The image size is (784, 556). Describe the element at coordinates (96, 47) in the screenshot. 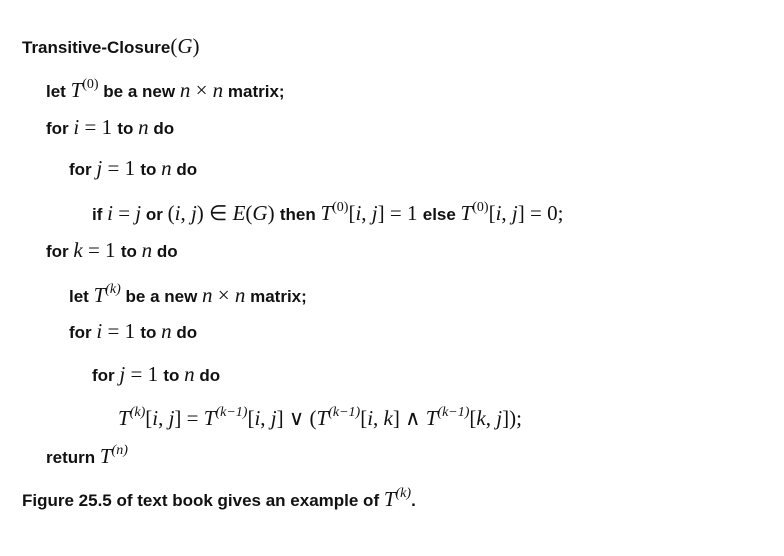

I see `keyword-text: Transitive-Closure` at that location.